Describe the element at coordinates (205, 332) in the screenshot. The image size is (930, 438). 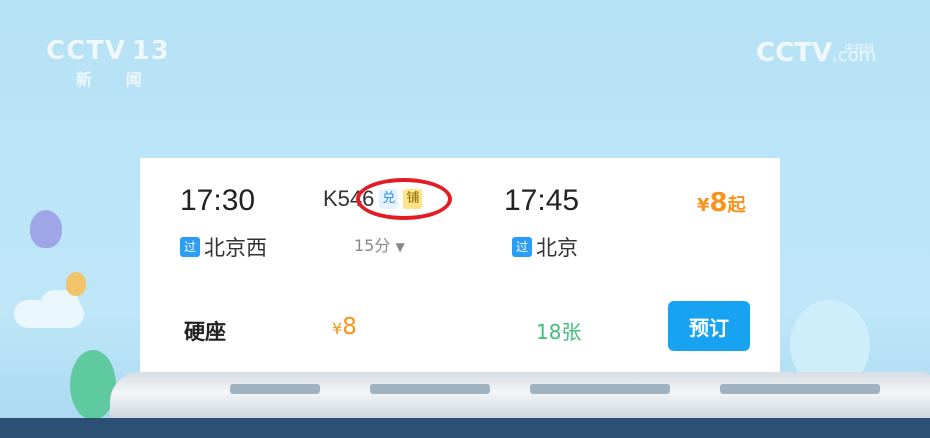
I see `seat-type: 硬座` at that location.